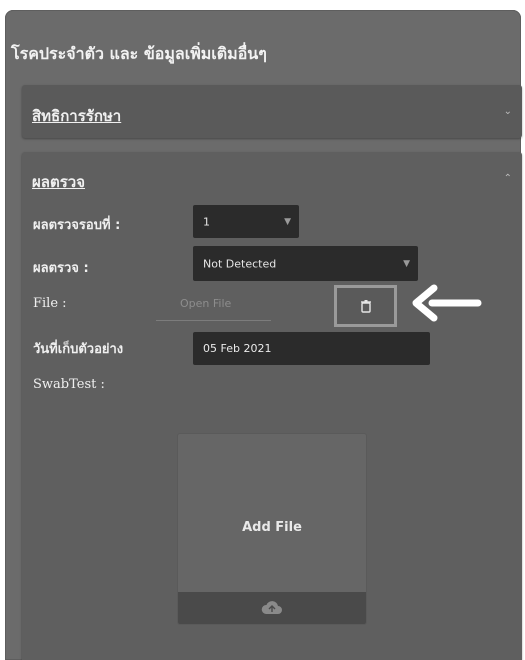 The image size is (525, 660). Describe the element at coordinates (272, 111) in the screenshot. I see `accordion-rights: สิทธิการรักษา ⌄` at that location.